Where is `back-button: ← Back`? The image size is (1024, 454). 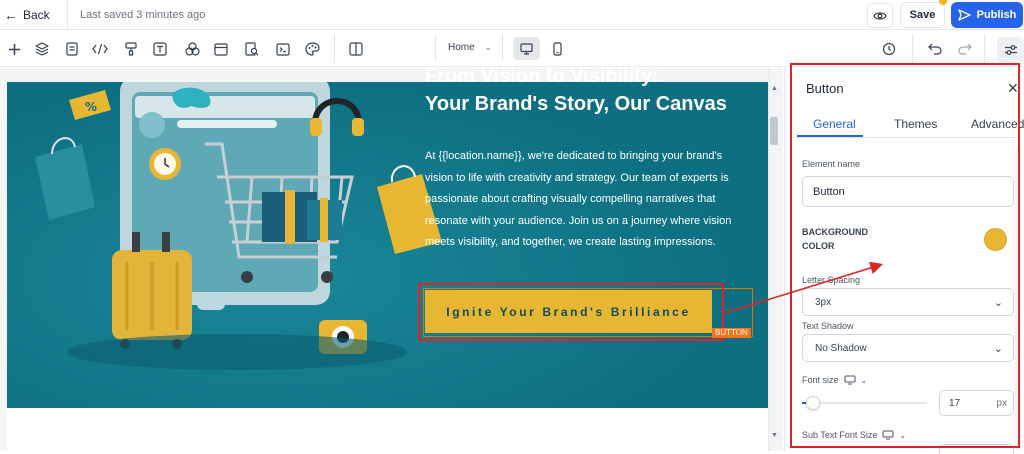
back-button: ← Back is located at coordinates (27, 15).